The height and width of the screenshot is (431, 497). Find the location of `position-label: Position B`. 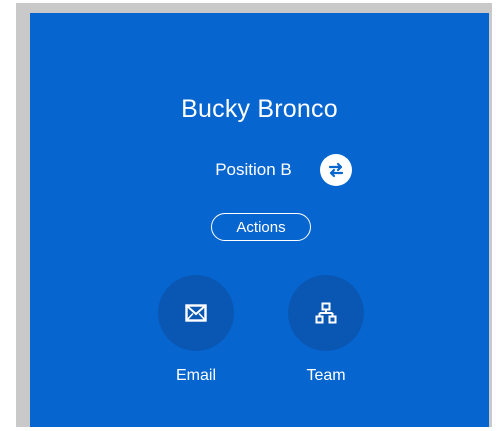

position-label: Position B is located at coordinates (253, 169).